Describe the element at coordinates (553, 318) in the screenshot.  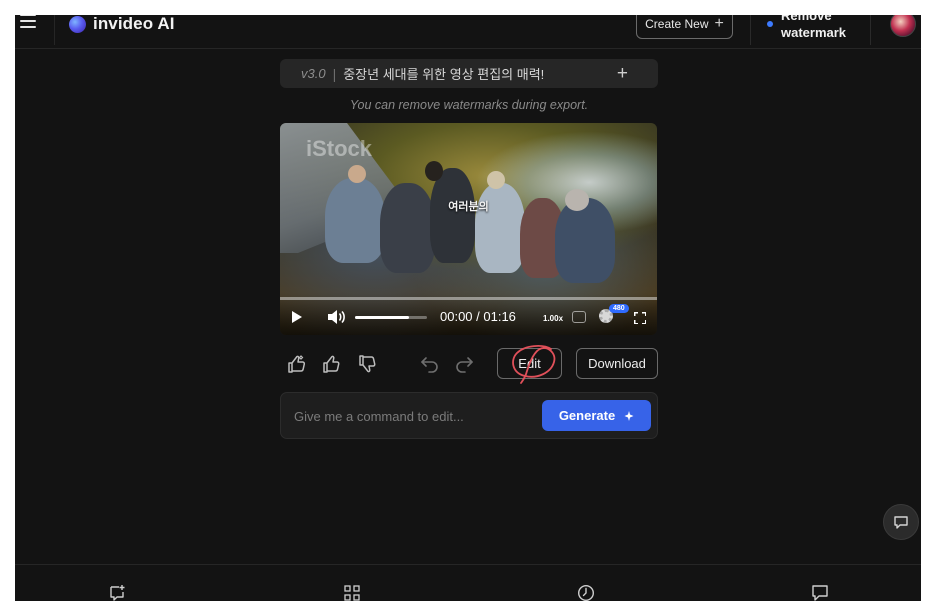
I see `playback-speed: 1.00x` at that location.